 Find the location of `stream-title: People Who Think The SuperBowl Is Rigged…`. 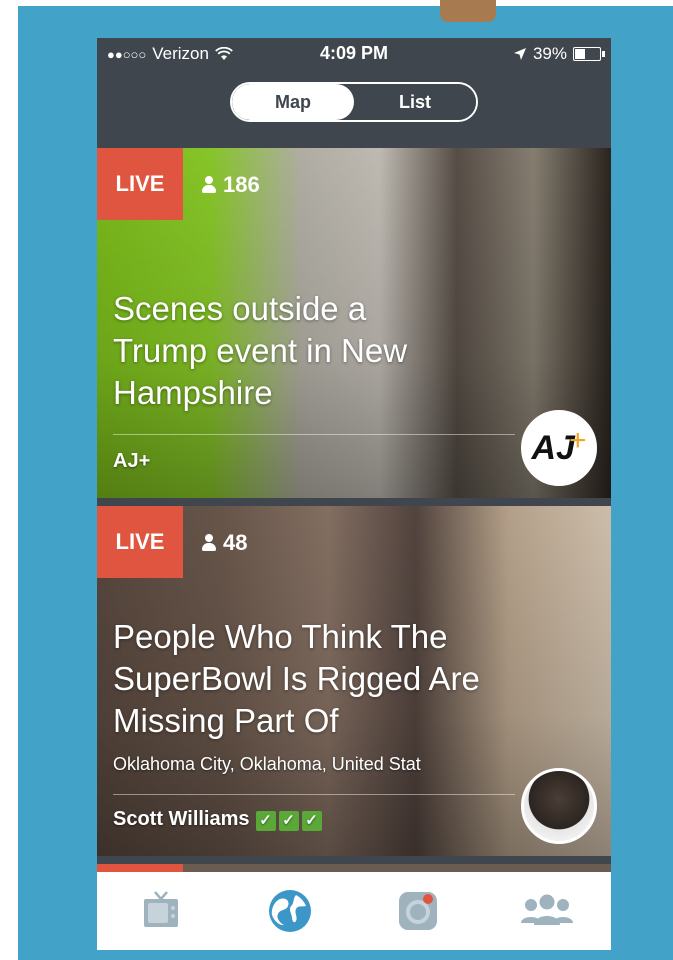

stream-title: People Who Think The SuperBowl Is Rigged… is located at coordinates (296, 678).